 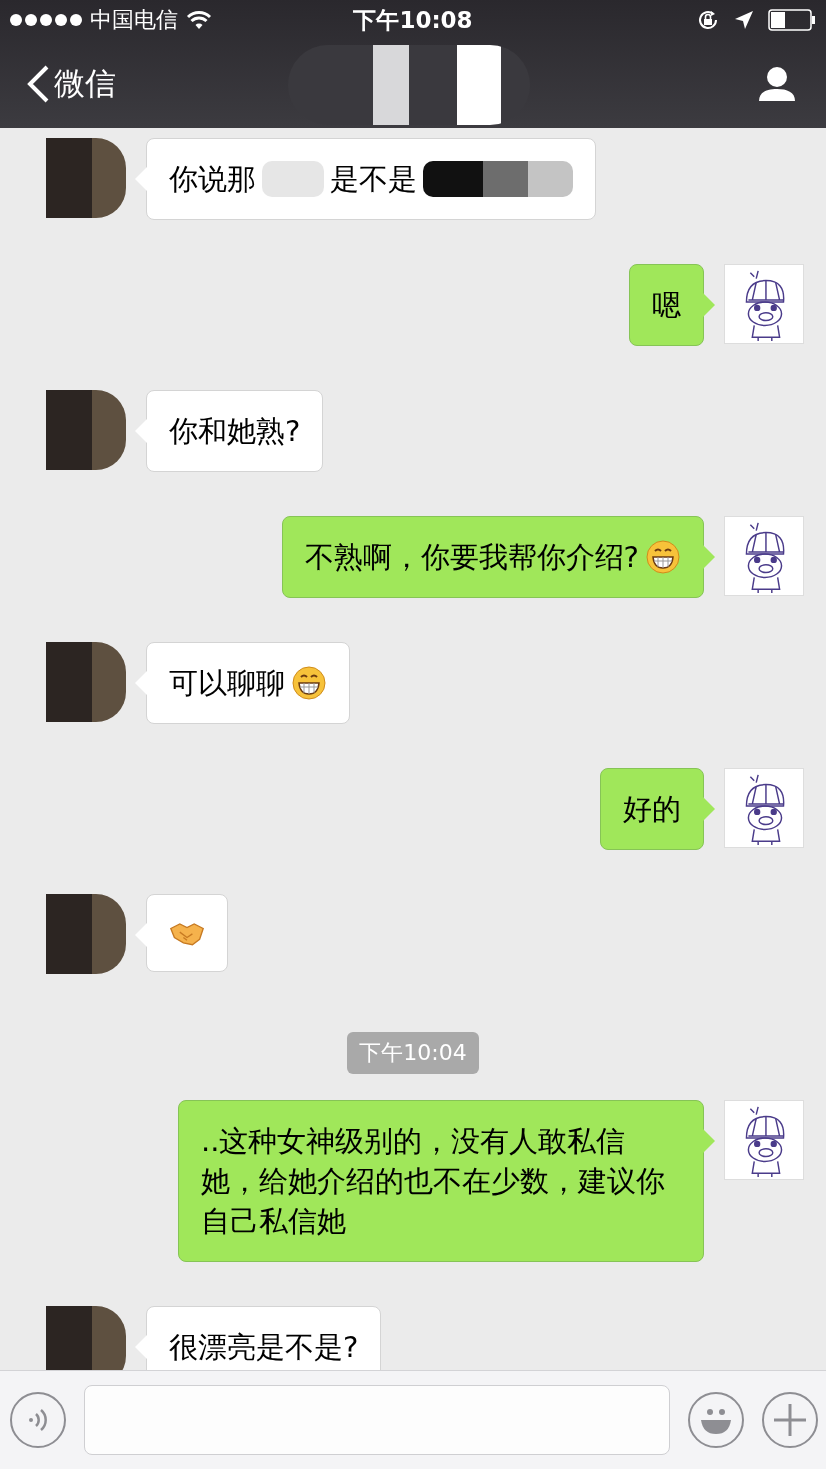 I want to click on timestamp: 下午10:04, so click(x=413, y=1053).